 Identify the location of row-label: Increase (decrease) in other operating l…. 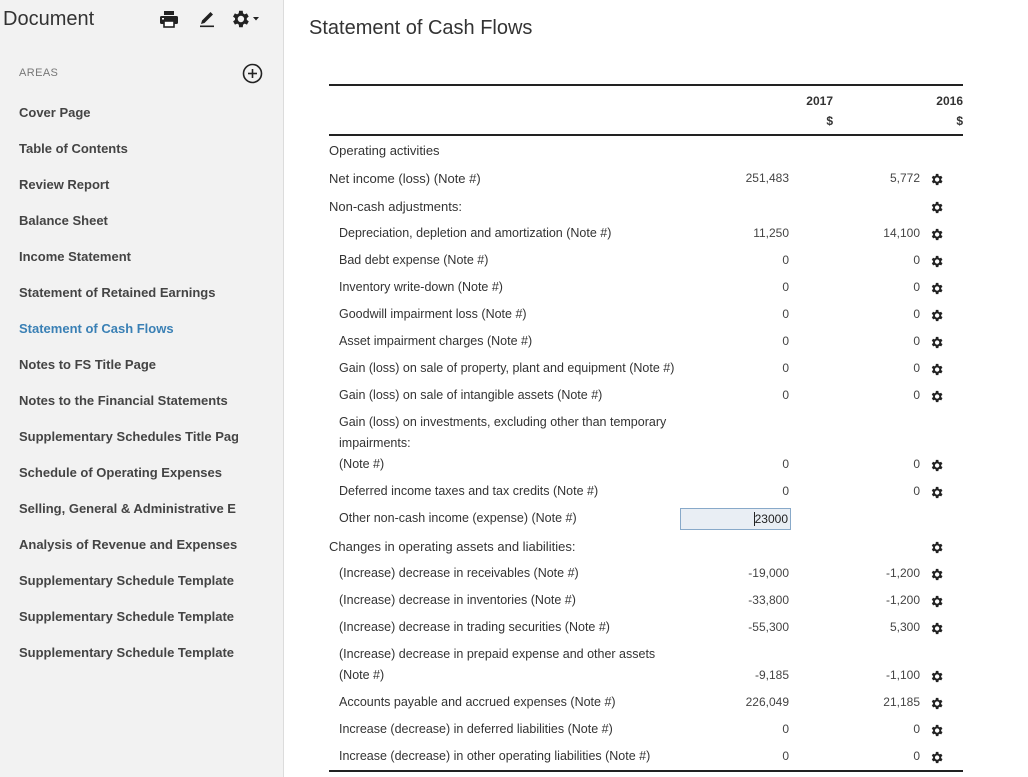
(495, 756).